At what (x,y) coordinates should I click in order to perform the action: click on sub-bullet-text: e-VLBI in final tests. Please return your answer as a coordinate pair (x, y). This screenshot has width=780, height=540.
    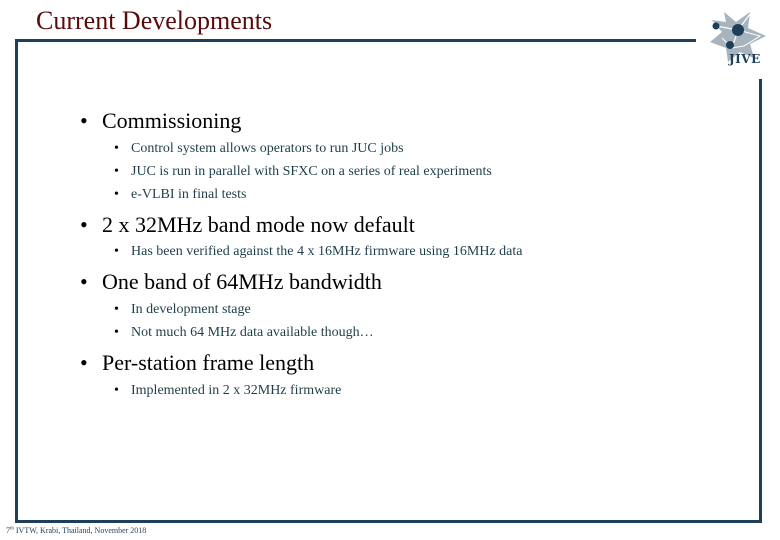
    Looking at the image, I should click on (189, 194).